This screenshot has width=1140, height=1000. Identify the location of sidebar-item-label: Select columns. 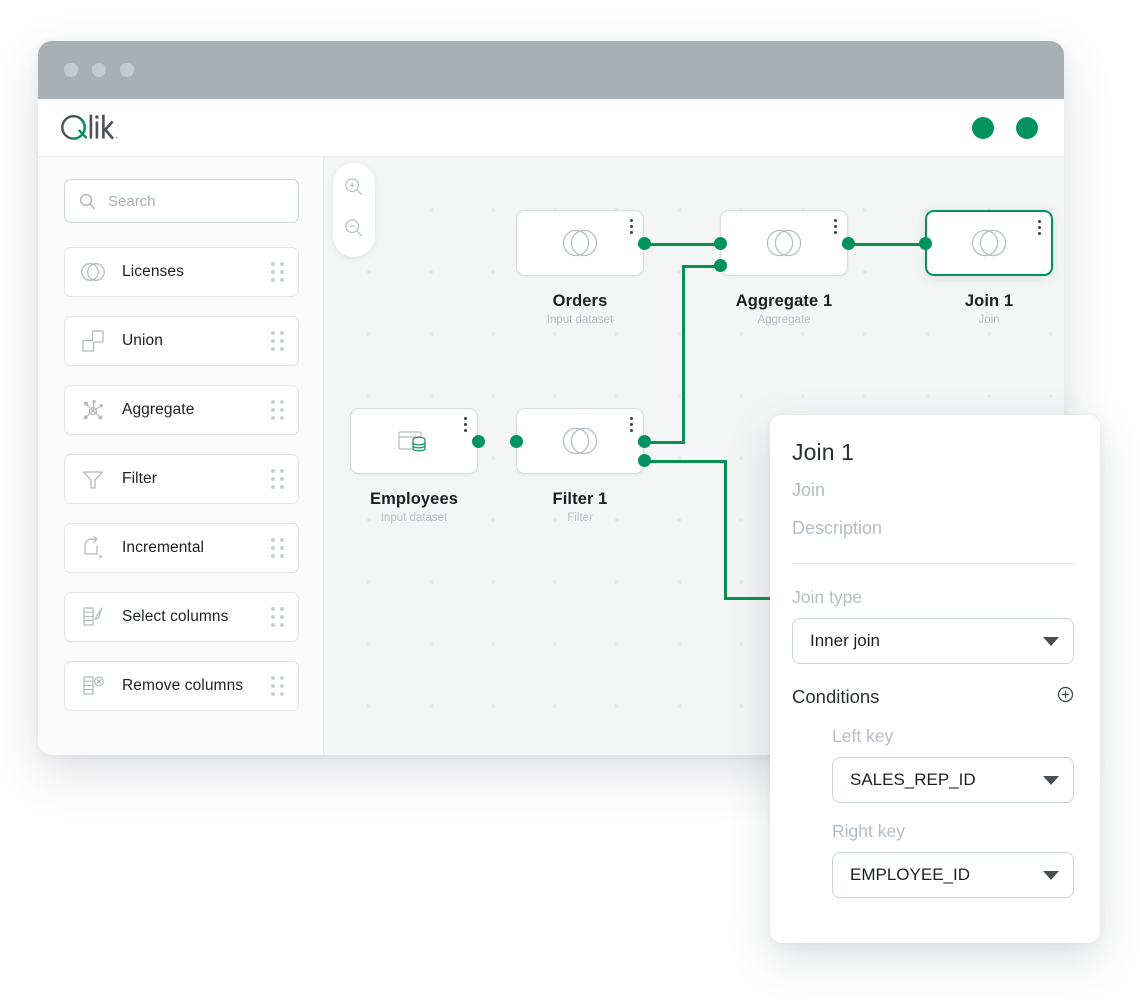
(175, 616).